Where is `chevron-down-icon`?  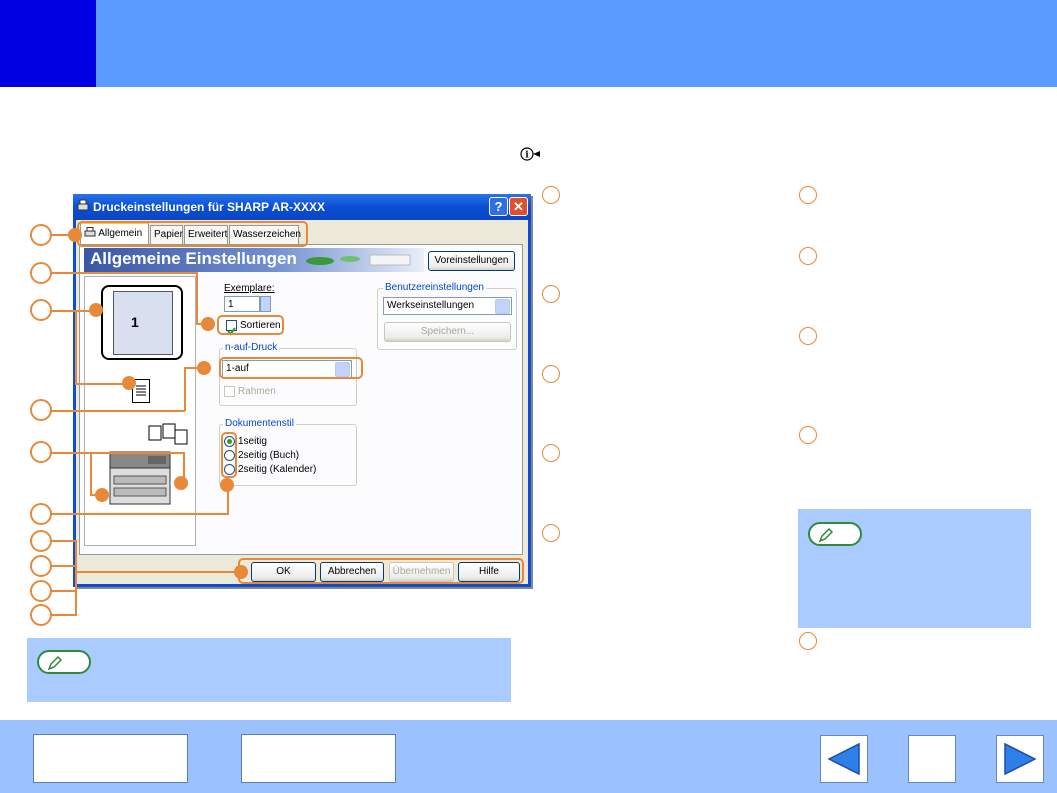 chevron-down-icon is located at coordinates (502, 306).